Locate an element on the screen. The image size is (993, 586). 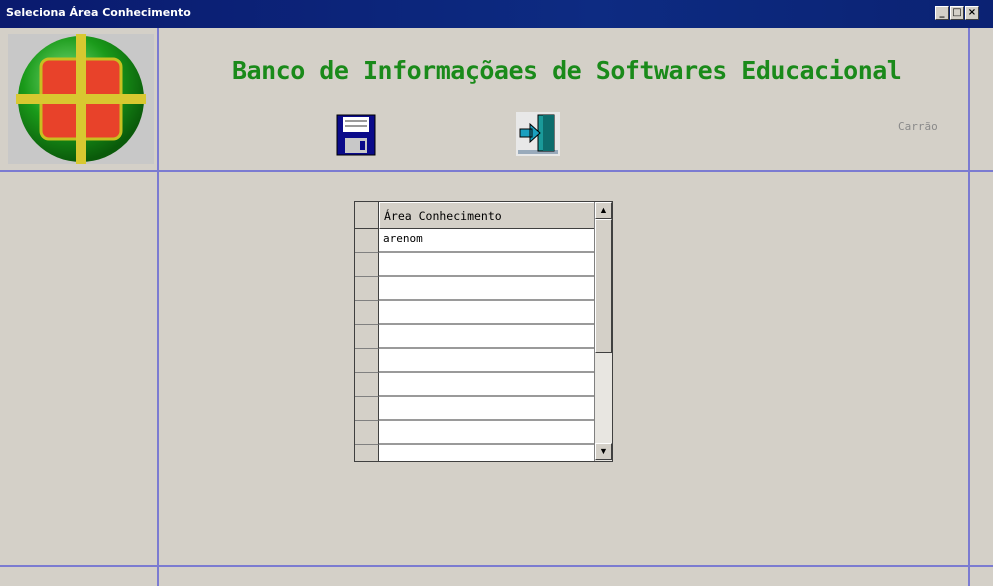
user-name-label: Carrão is located at coordinates (918, 126).